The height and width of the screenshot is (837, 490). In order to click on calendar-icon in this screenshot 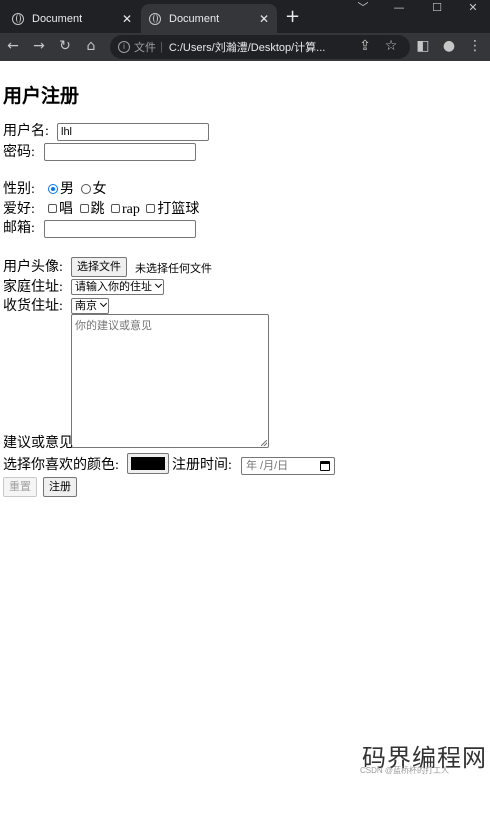, I will do `click(325, 466)`.